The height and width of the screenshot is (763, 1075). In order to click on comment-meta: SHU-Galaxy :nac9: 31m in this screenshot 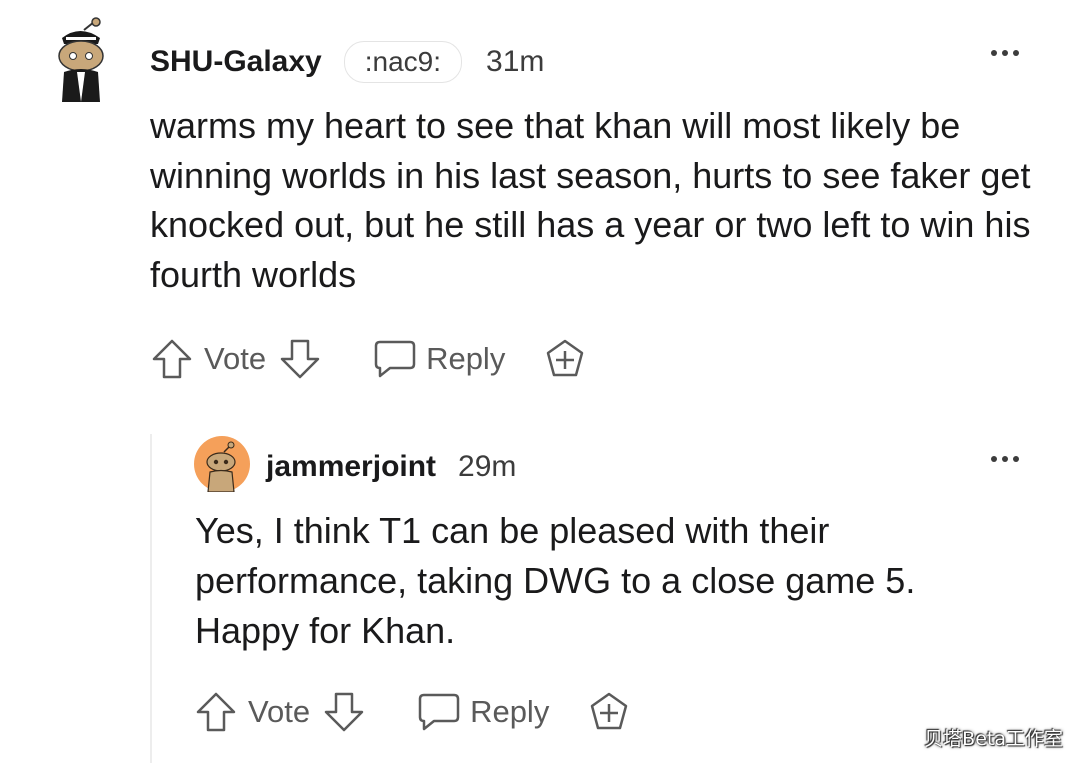, I will do `click(347, 62)`.